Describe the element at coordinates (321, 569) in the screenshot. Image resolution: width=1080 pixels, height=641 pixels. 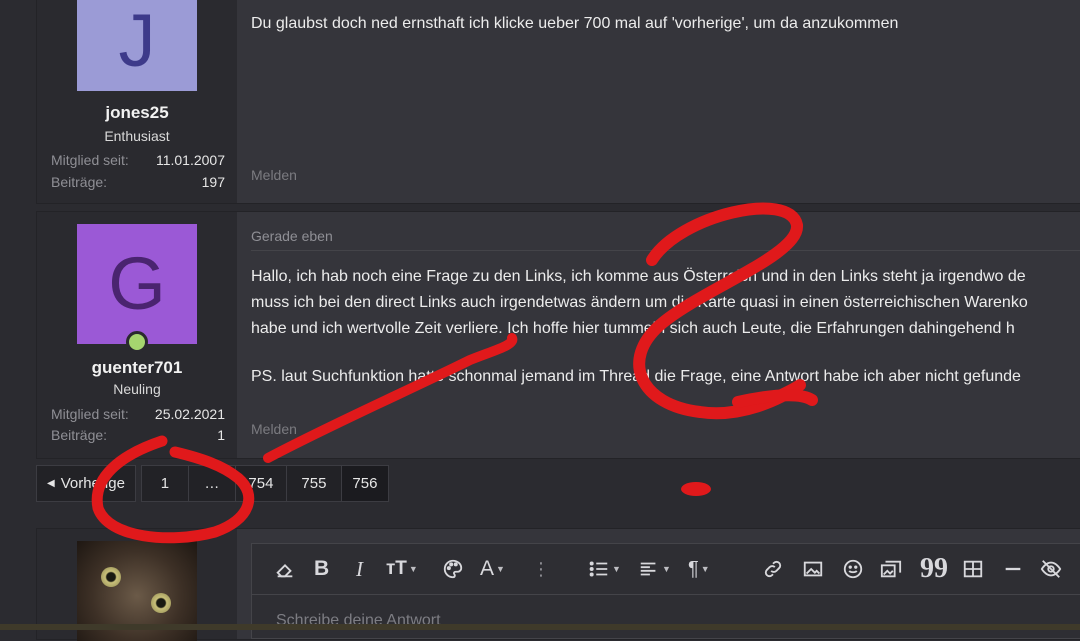
I see `bold-icon: B` at that location.